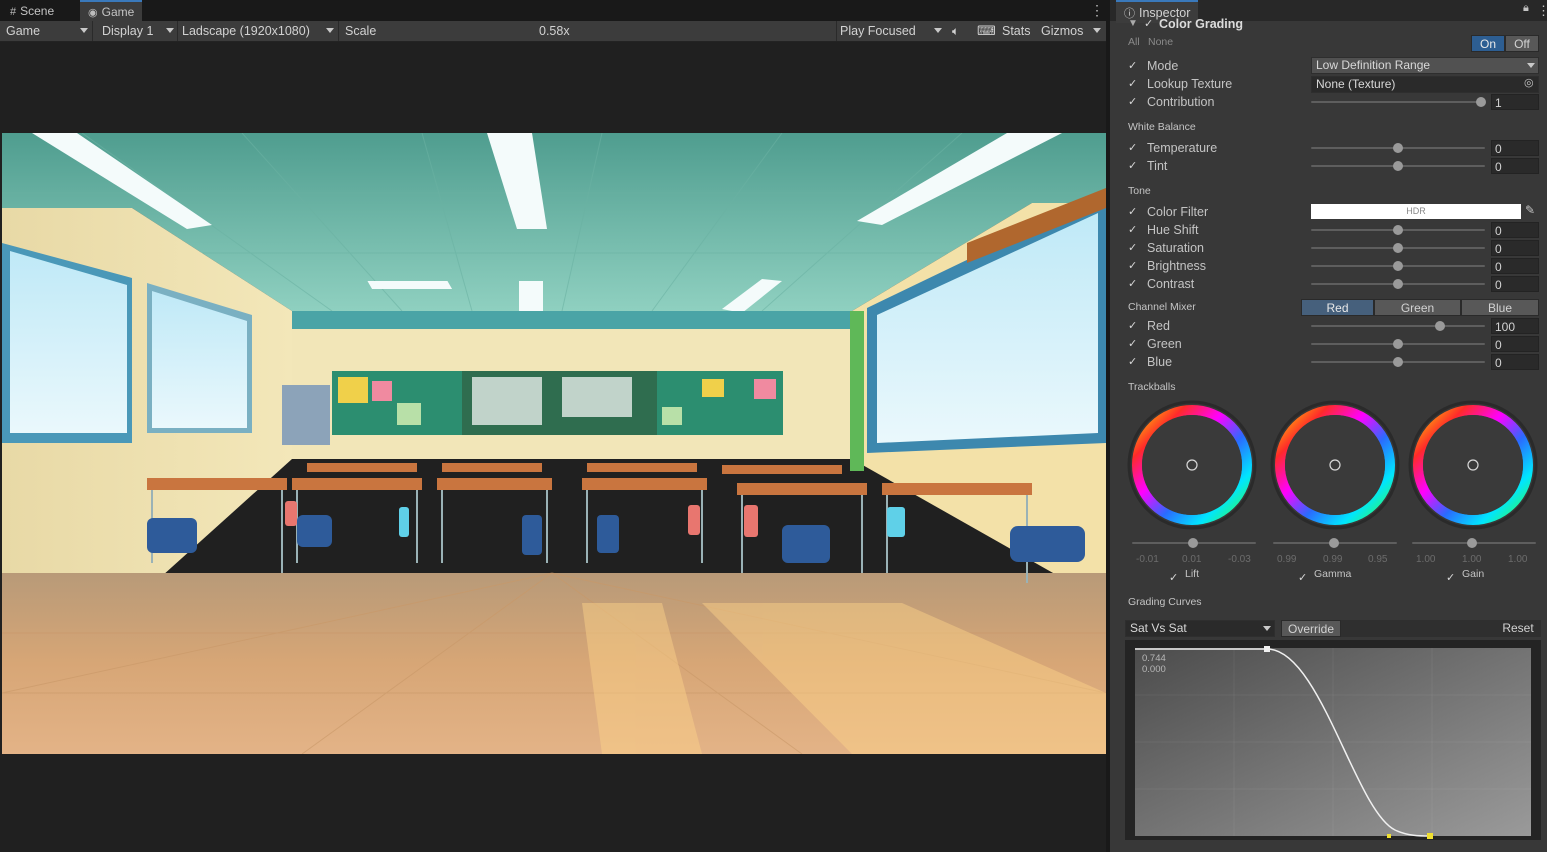 This screenshot has height=852, width=1547. Describe the element at coordinates (1133, 102) in the screenshot. I see `contribution-checkbox: ✓` at that location.